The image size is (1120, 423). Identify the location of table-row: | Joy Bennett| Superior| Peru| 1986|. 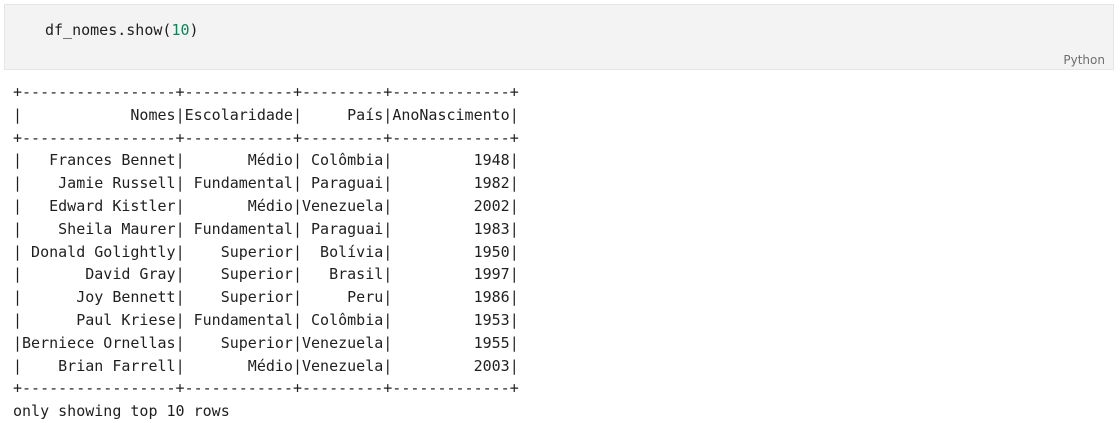
(266, 297).